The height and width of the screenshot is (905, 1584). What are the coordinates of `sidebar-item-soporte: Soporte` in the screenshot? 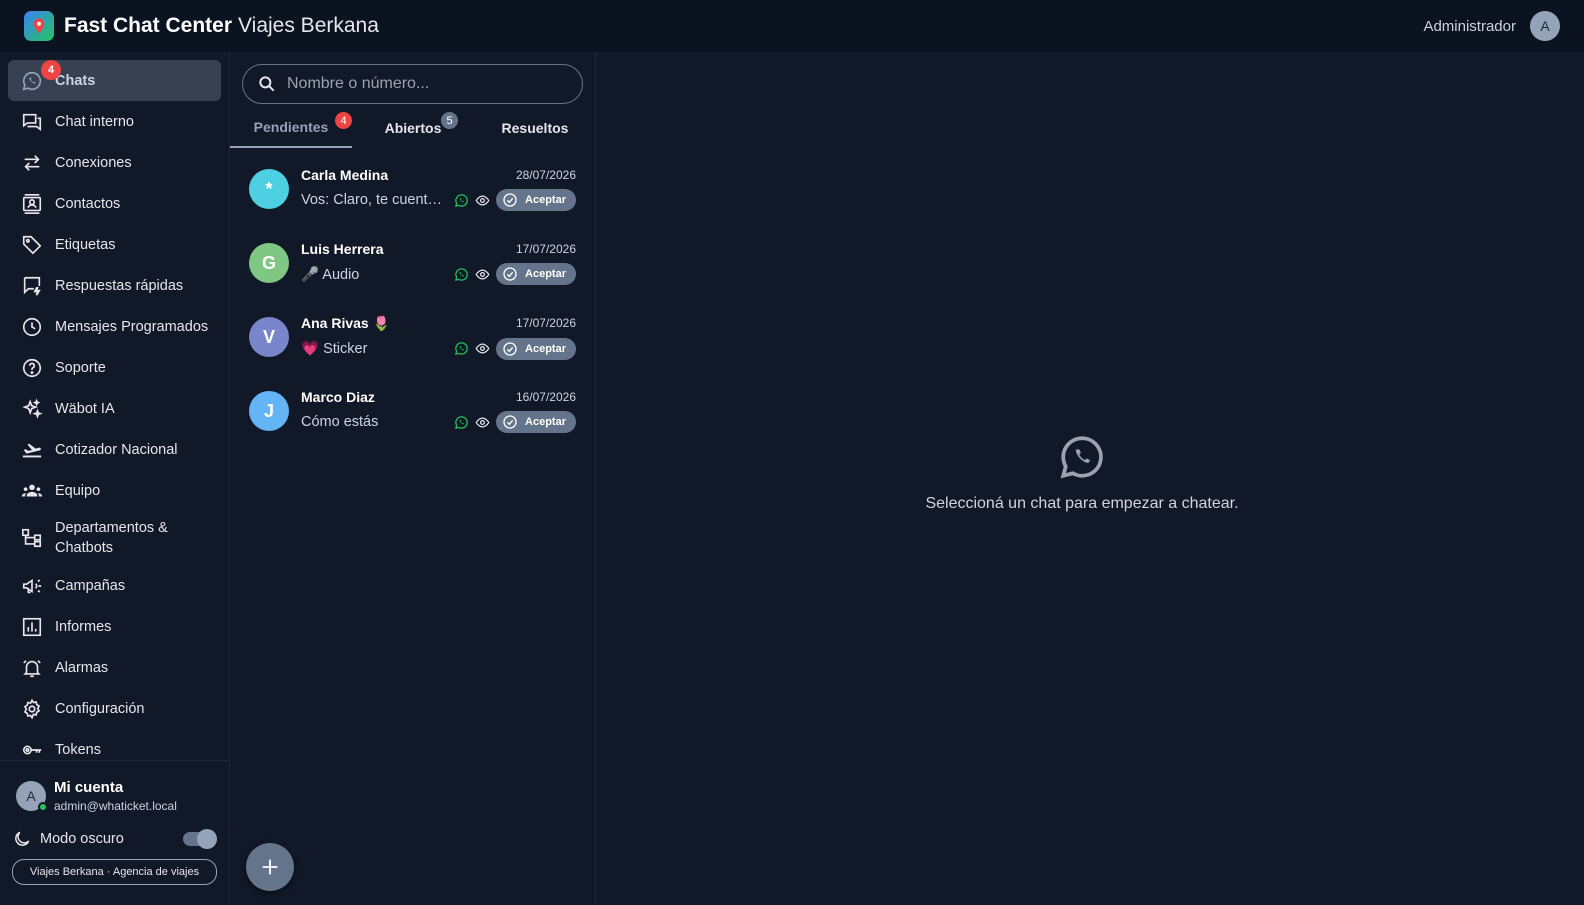 It's located at (114, 367).